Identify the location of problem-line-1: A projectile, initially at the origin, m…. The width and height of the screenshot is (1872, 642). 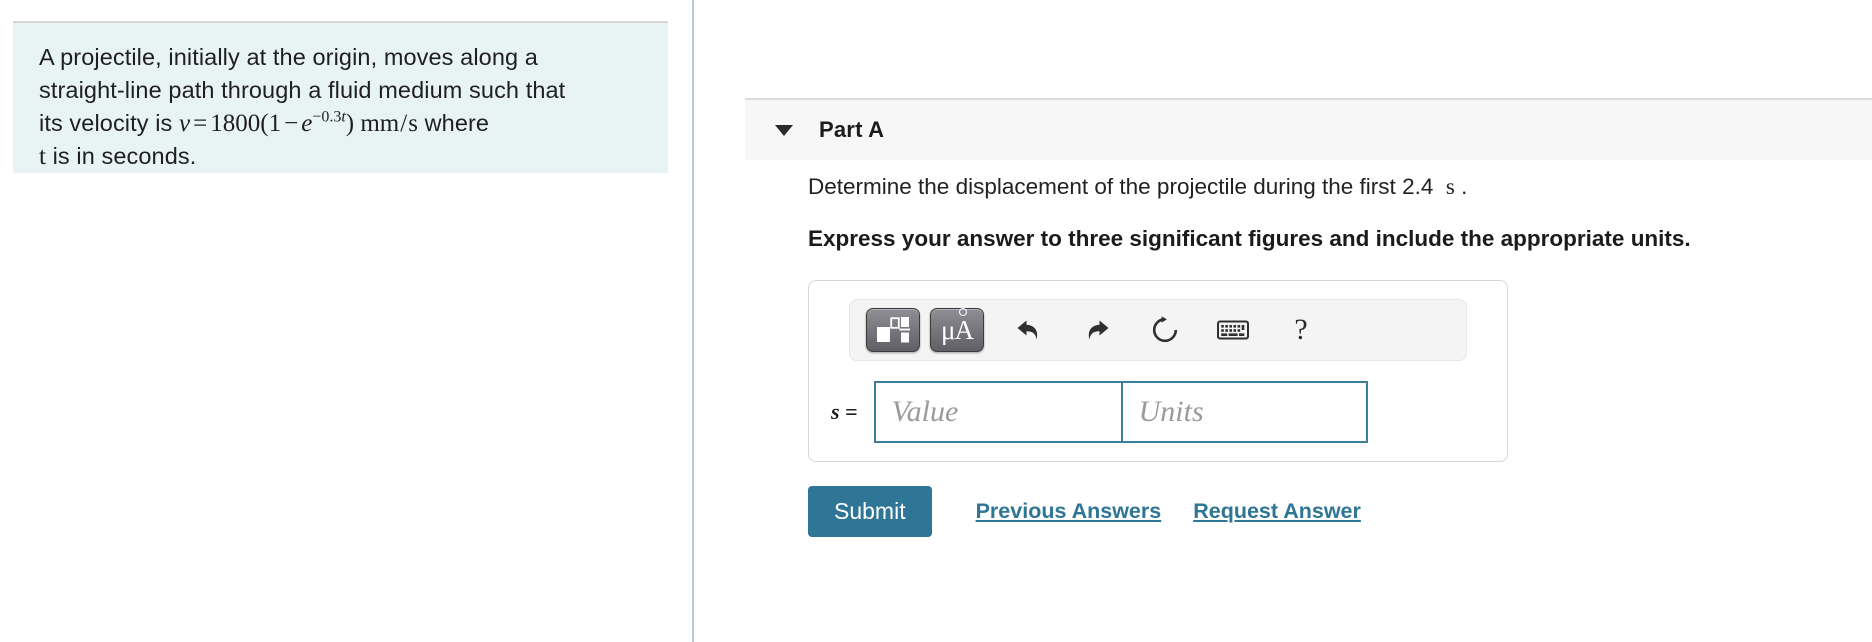
(288, 57).